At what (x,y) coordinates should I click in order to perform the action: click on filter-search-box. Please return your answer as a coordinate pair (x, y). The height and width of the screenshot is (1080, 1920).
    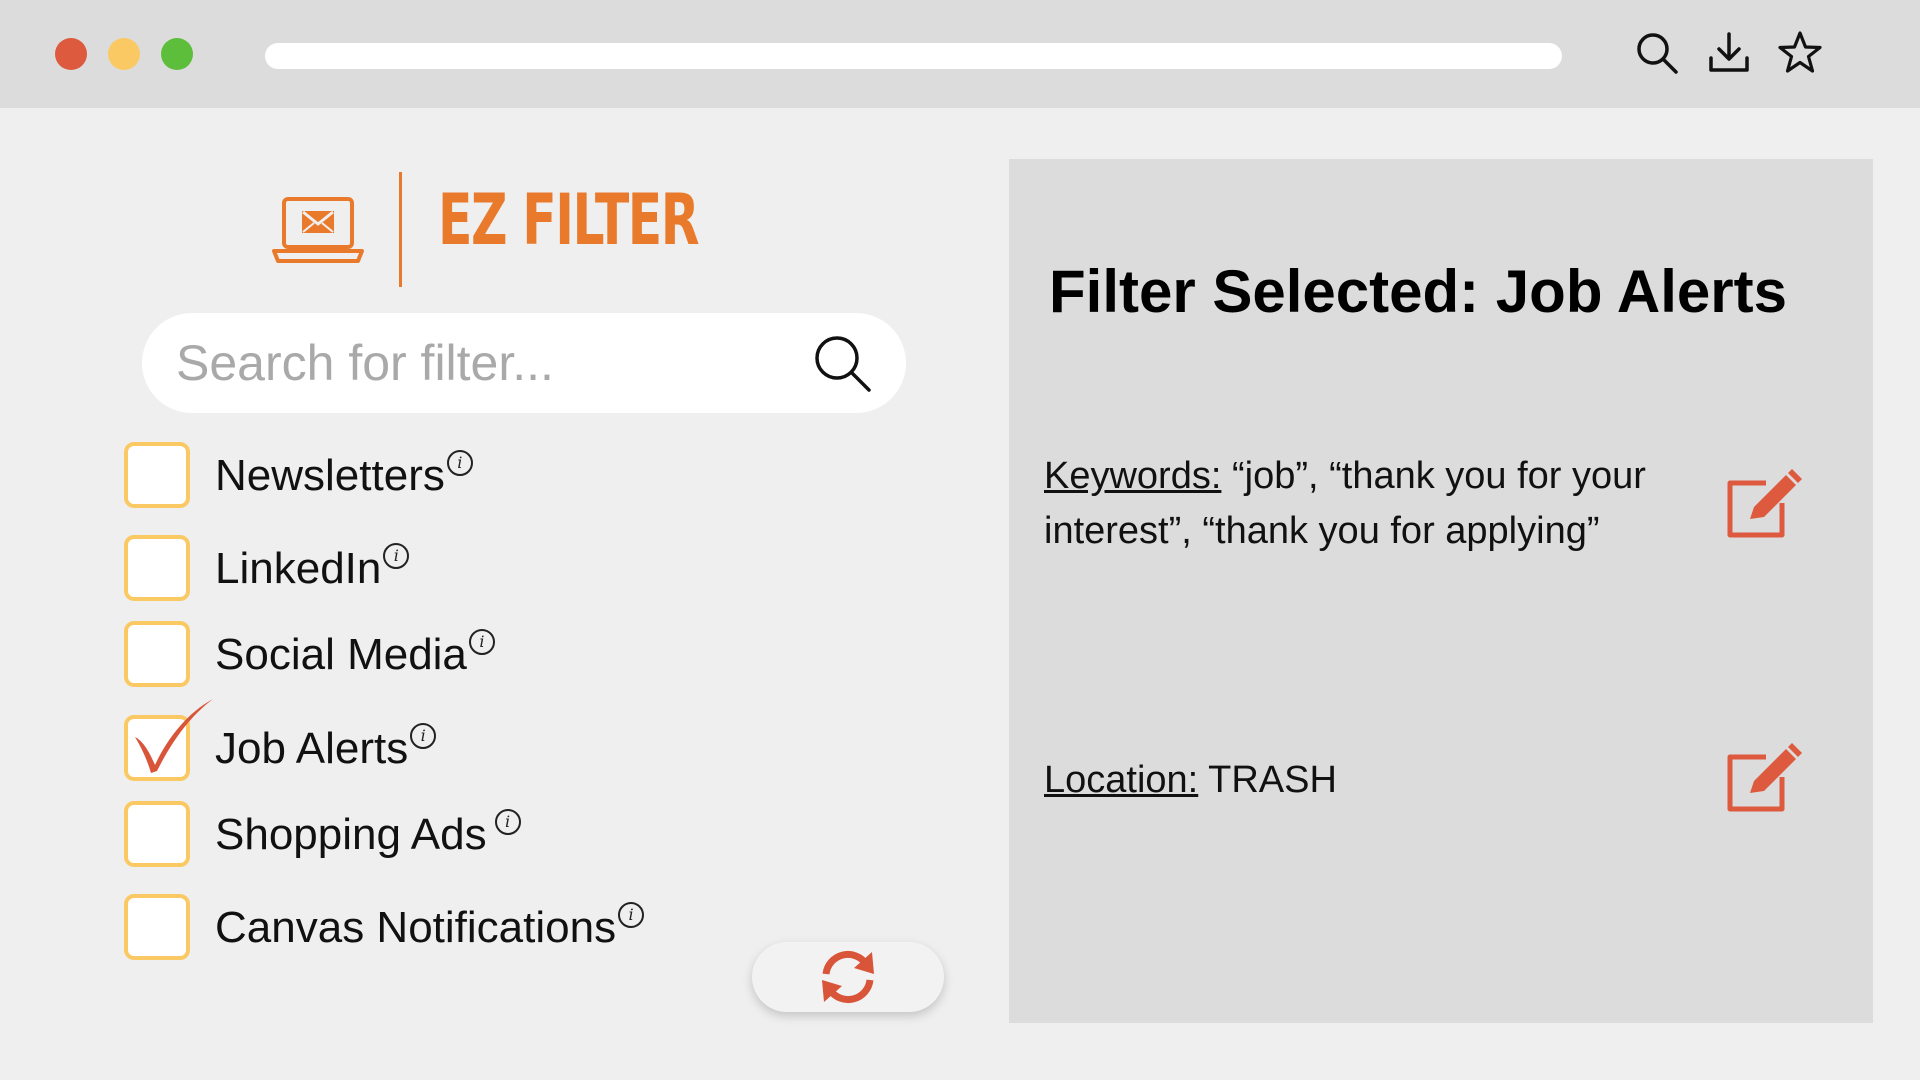
    Looking at the image, I should click on (524, 363).